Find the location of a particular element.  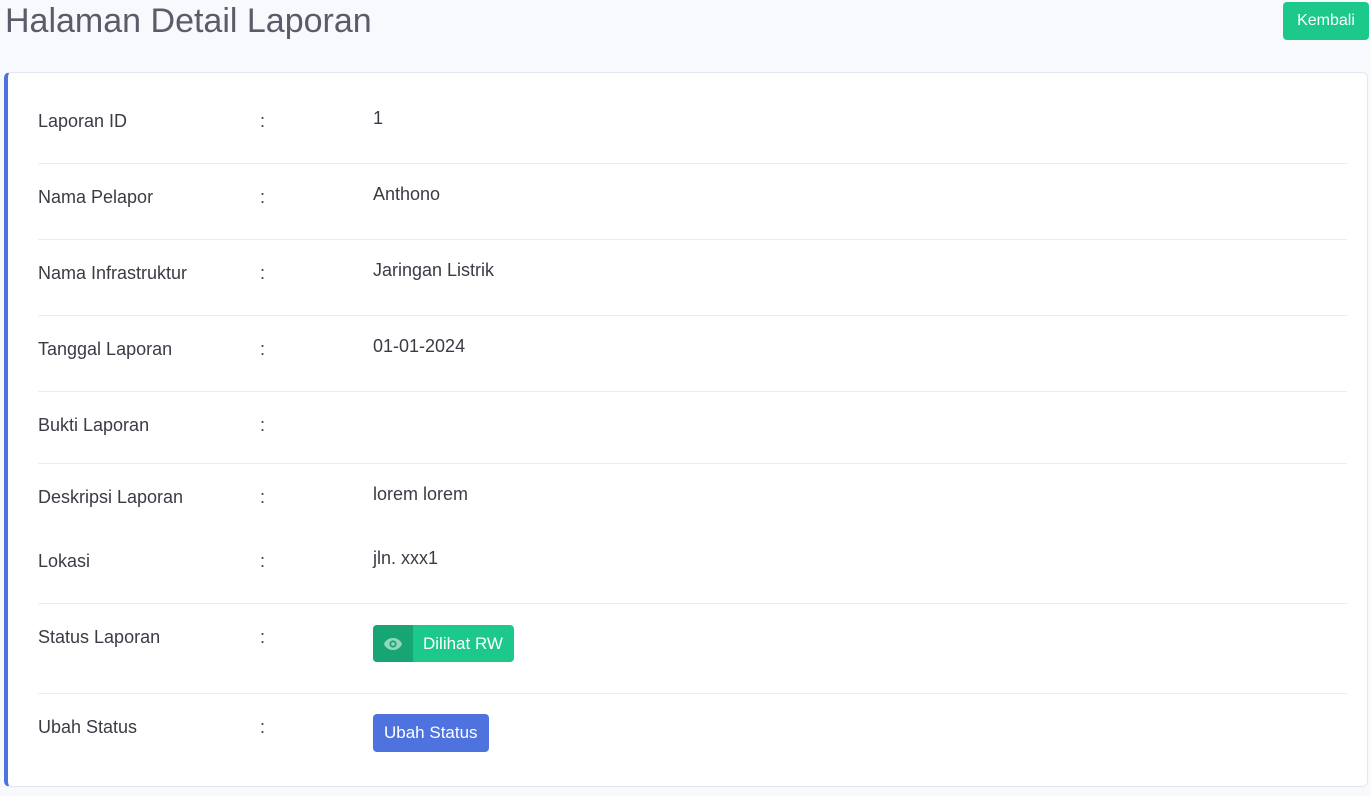

detail-row-change-status: Ubah Status is located at coordinates (692, 739).